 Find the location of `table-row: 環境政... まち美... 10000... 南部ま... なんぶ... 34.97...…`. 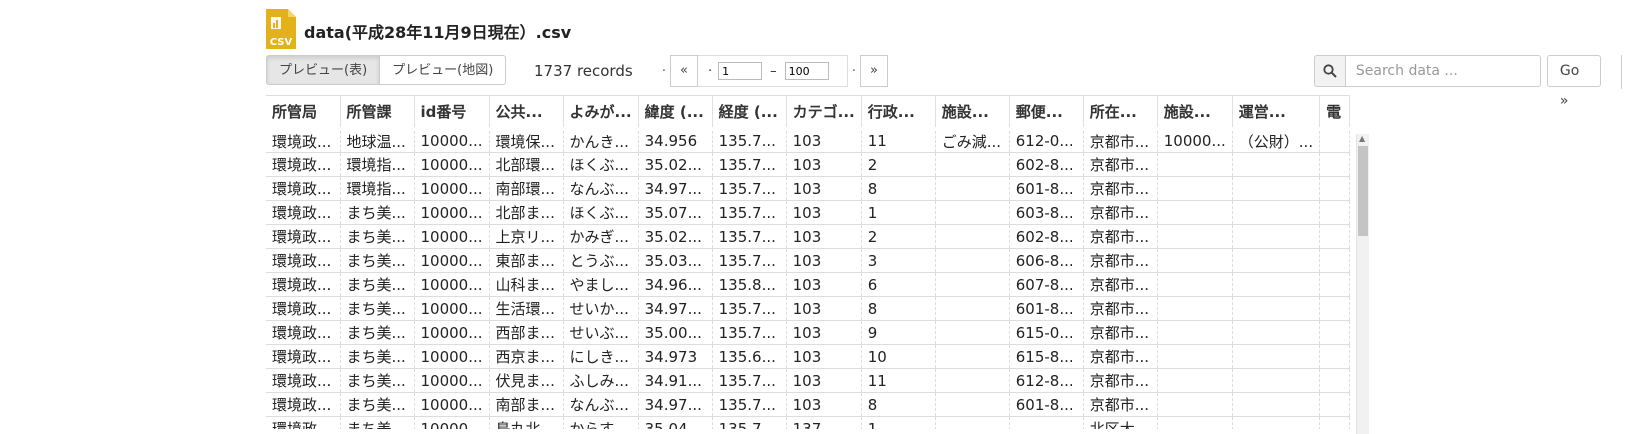

table-row: 環境政... まち美... 10000... 南部ま... なんぶ... 34.97...… is located at coordinates (808, 404).